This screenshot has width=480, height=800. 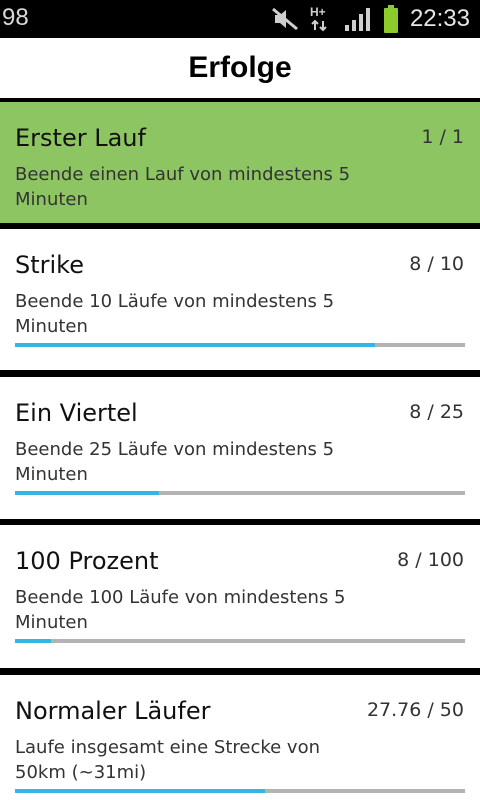 What do you see at coordinates (439, 18) in the screenshot?
I see `clock: 22:33` at bounding box center [439, 18].